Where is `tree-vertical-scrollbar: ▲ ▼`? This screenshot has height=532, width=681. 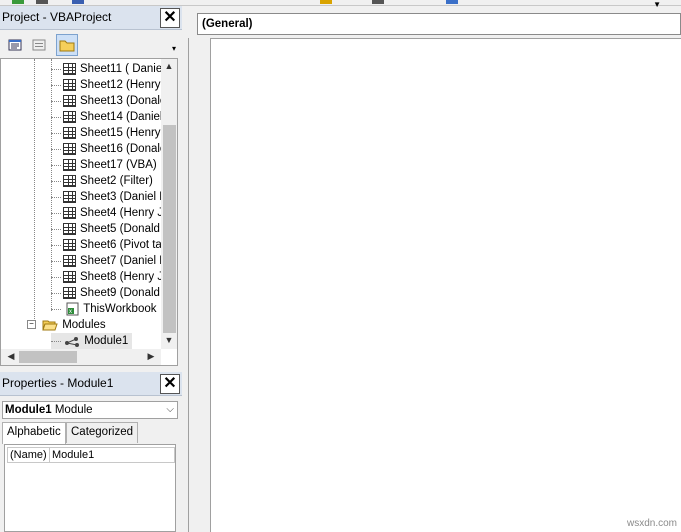 tree-vertical-scrollbar: ▲ ▼ is located at coordinates (169, 204).